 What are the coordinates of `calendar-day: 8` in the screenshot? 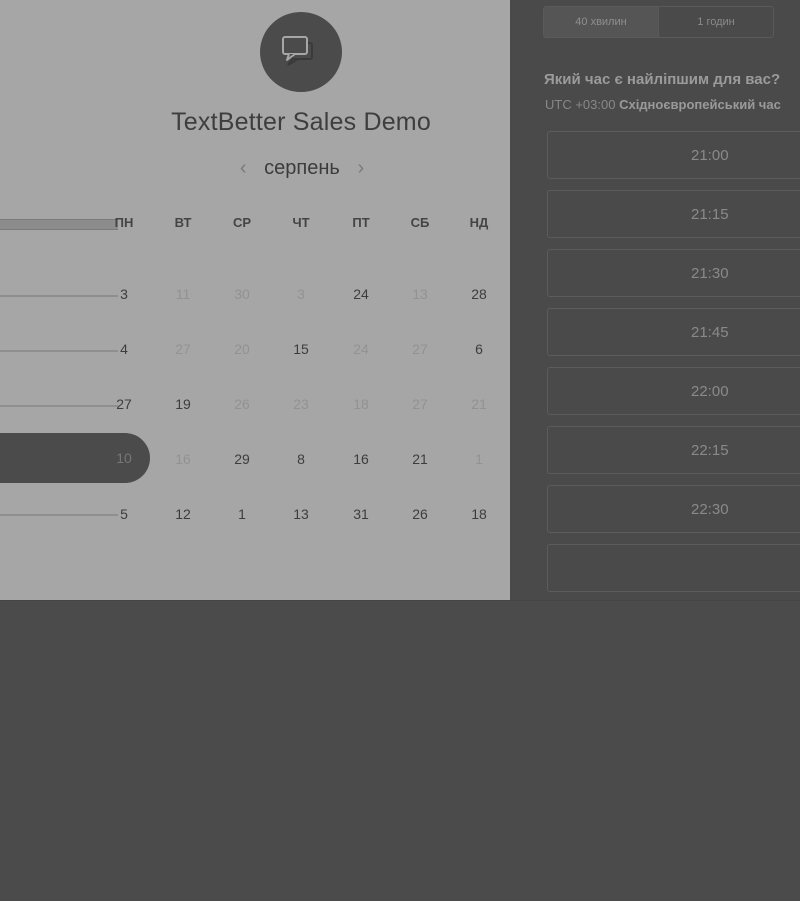 It's located at (301, 459).